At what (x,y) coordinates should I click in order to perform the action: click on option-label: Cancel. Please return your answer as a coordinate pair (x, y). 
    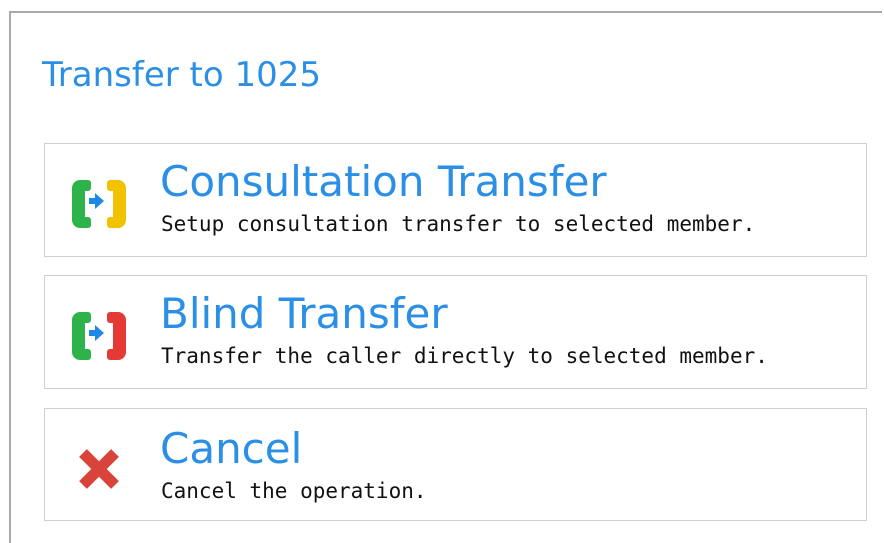
    Looking at the image, I should click on (231, 448).